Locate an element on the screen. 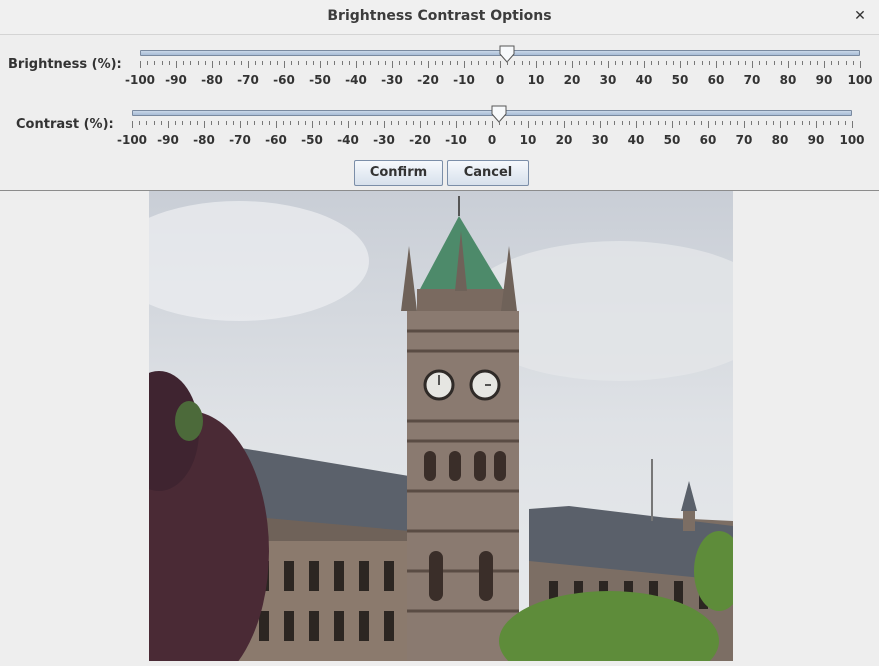 The image size is (879, 666). contrast-tick-label: 60 is located at coordinates (708, 140).